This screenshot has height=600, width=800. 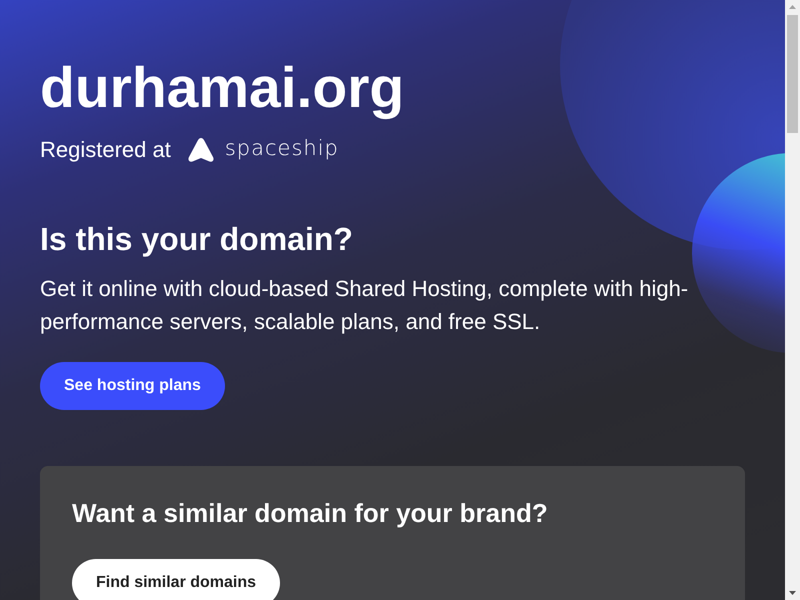 What do you see at coordinates (222, 88) in the screenshot?
I see `domain-title: durhamai.org` at bounding box center [222, 88].